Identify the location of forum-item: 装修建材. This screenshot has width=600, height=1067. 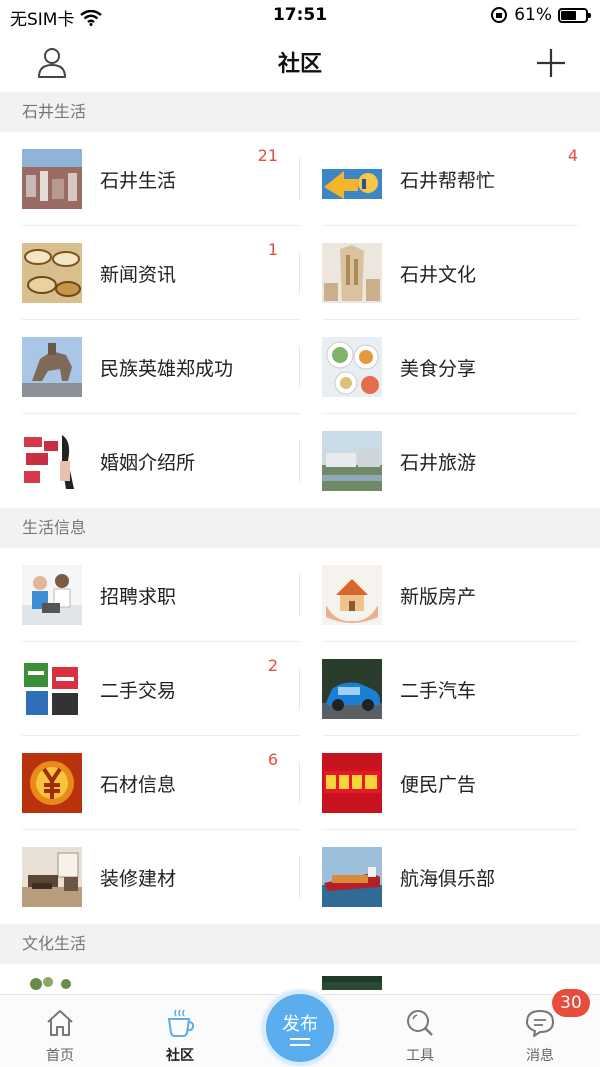
(150, 877).